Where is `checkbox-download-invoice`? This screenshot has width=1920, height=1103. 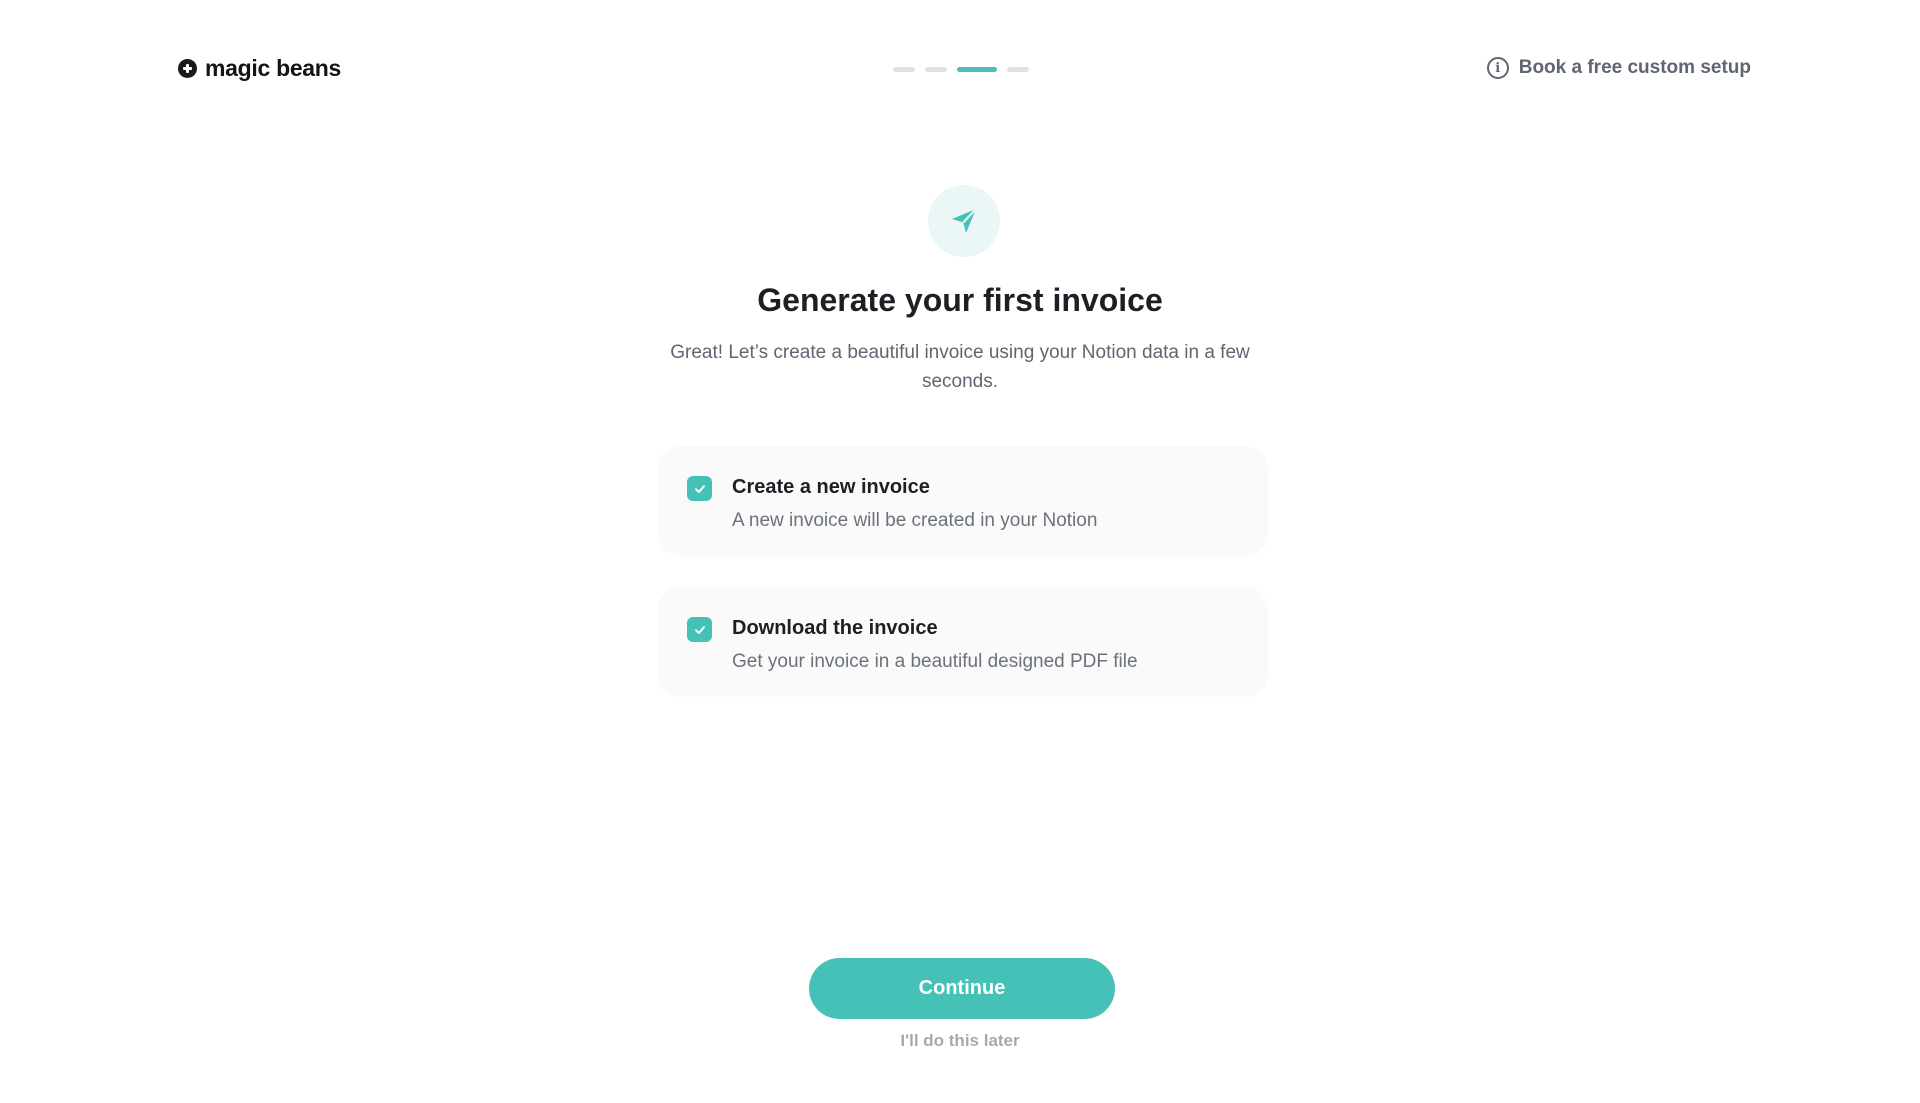 checkbox-download-invoice is located at coordinates (699, 629).